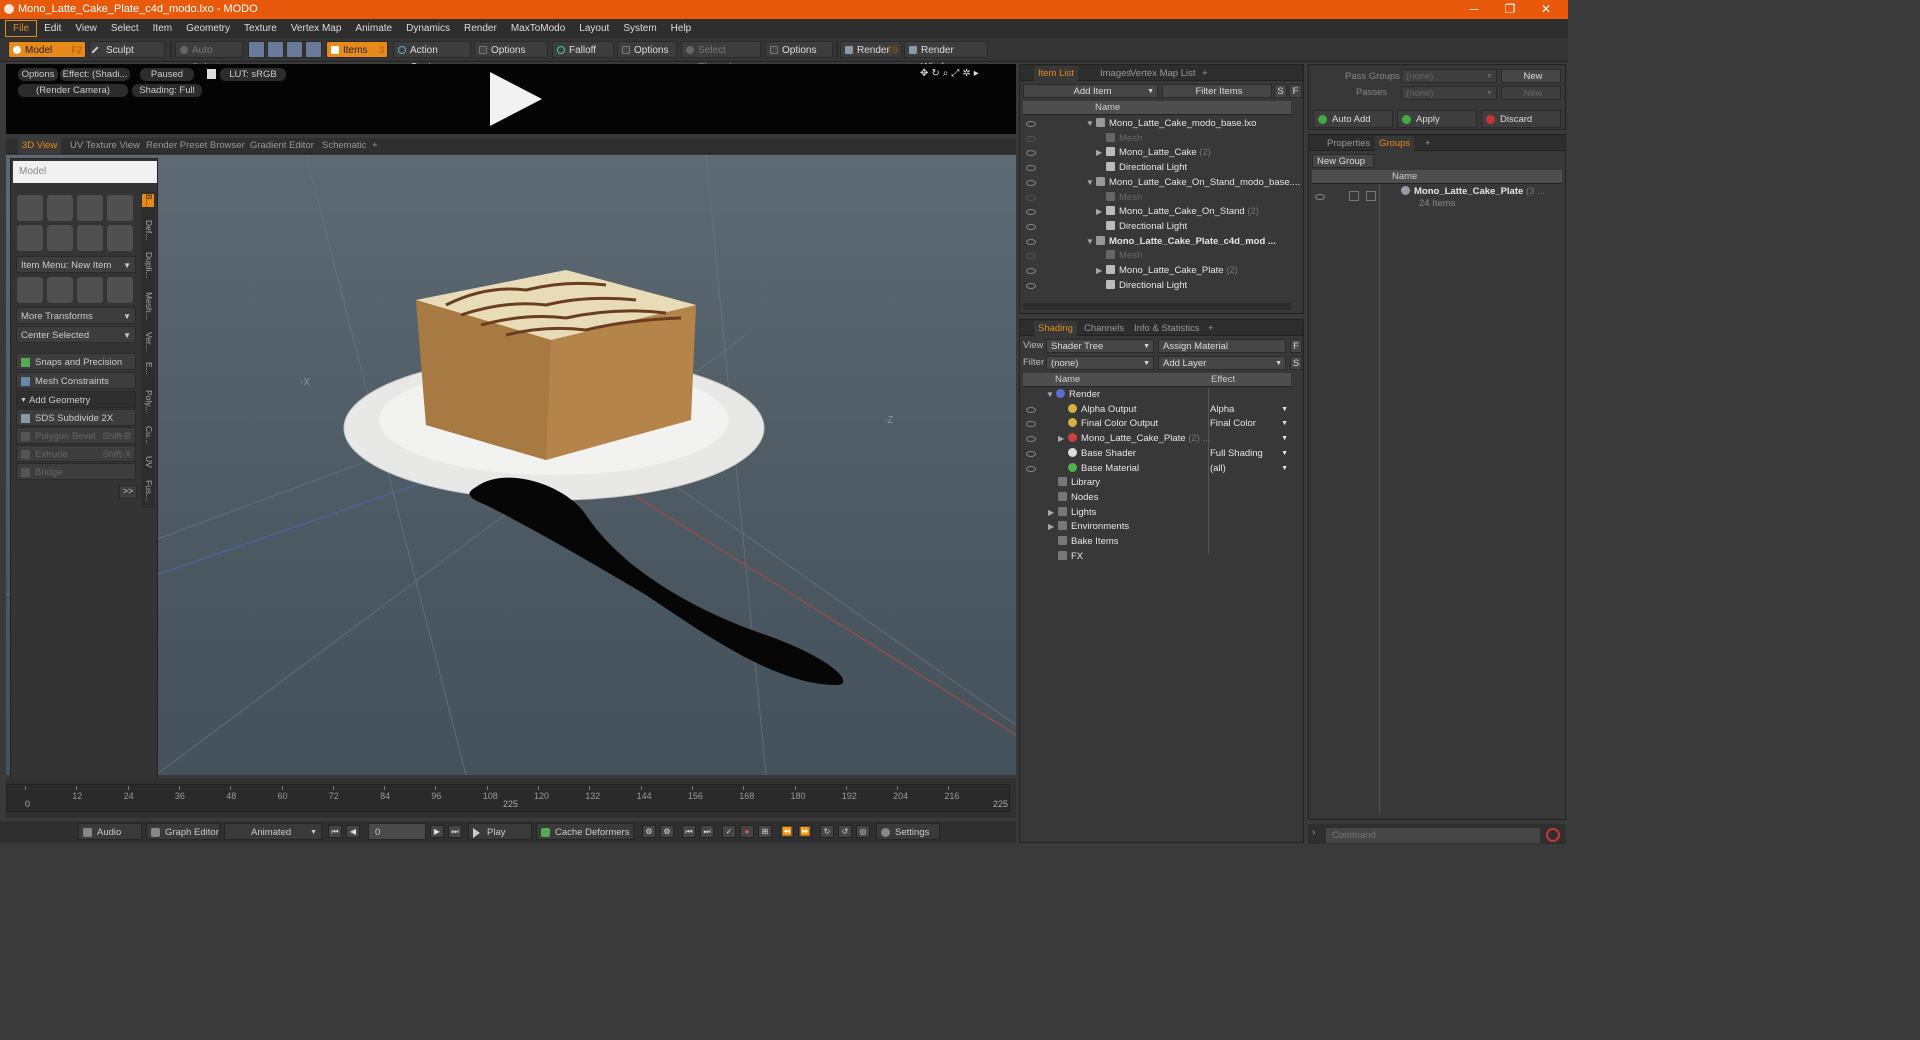 The height and width of the screenshot is (1040, 1920). What do you see at coordinates (1449, 93) in the screenshot?
I see `passes-dropdown: (none) ▼` at bounding box center [1449, 93].